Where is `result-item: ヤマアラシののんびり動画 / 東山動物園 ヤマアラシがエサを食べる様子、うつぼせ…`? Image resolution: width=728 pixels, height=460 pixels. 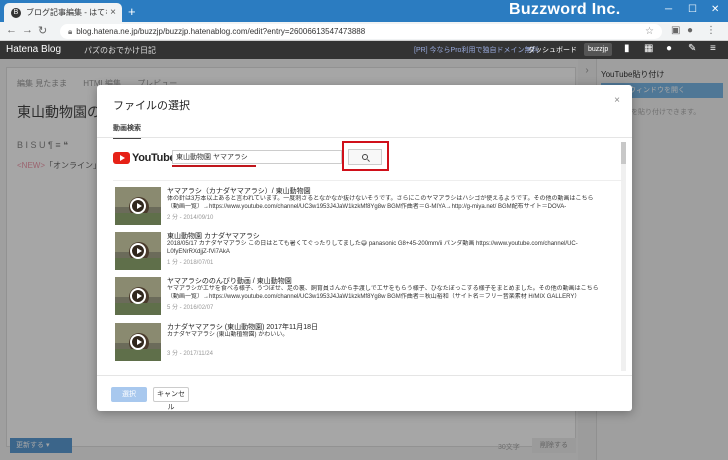
result-item: ヤマアラシののんびり動画 / 東山動物園 ヤマアラシがエサを食べる様子、うつぼせ… is located at coordinates (368, 298).